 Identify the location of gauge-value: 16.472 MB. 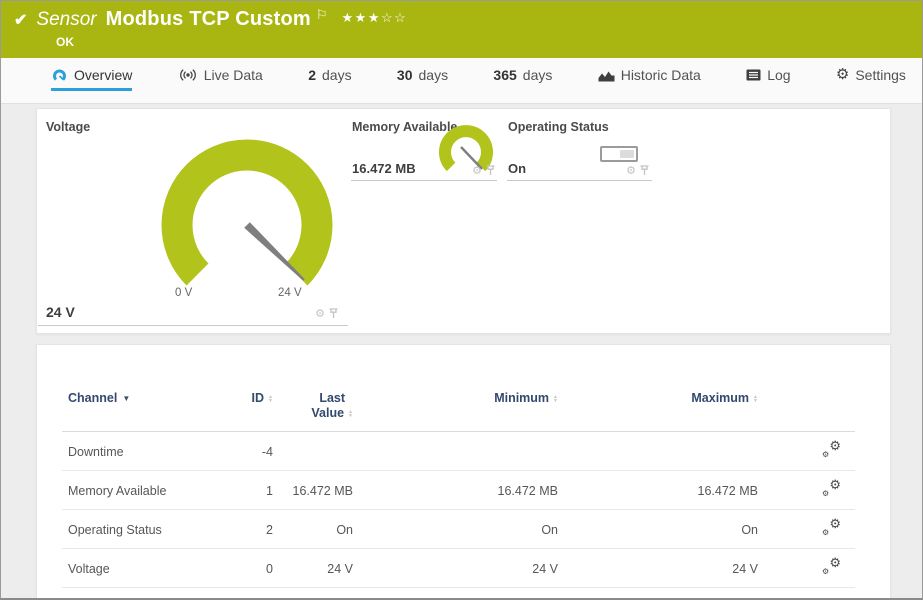
(384, 168).